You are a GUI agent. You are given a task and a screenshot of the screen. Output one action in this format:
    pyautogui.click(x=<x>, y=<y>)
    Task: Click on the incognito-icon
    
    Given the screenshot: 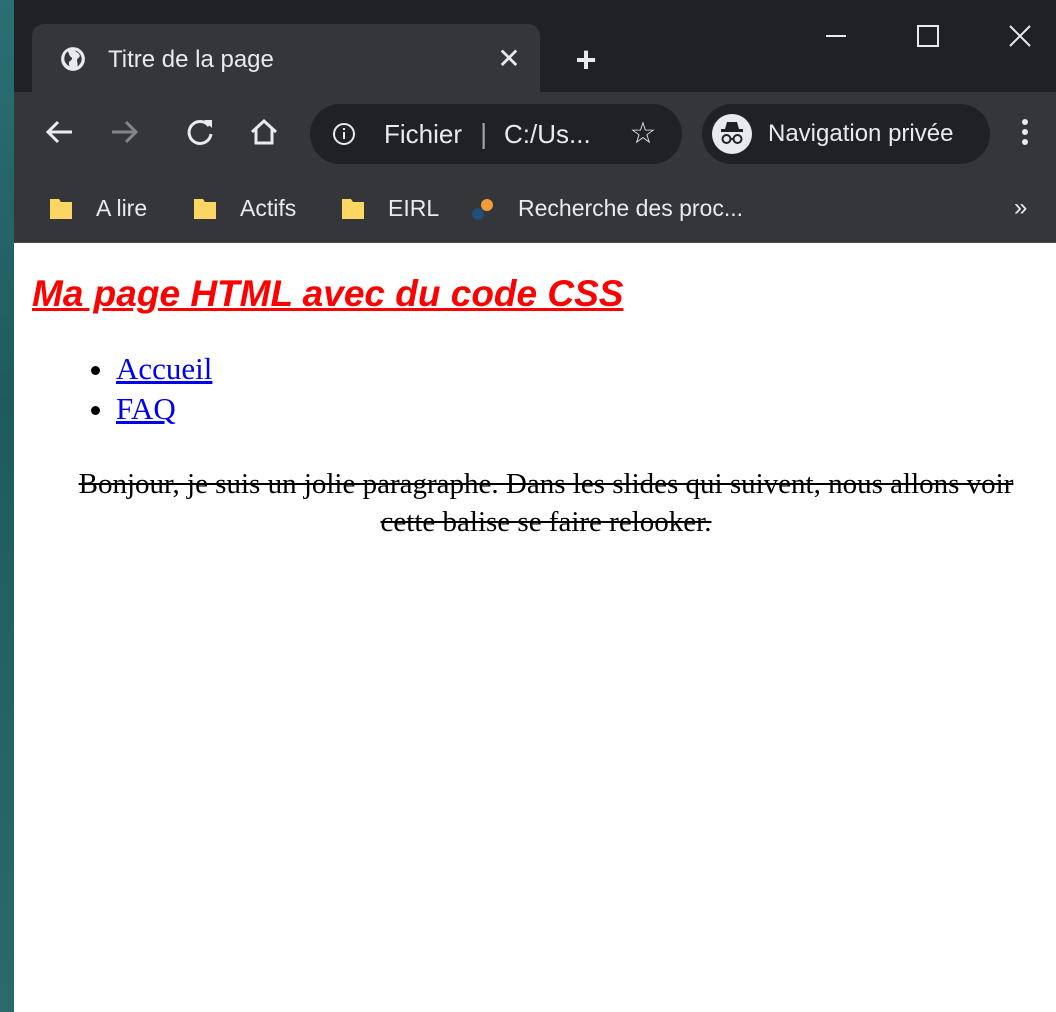 What is the action you would take?
    pyautogui.click(x=732, y=134)
    